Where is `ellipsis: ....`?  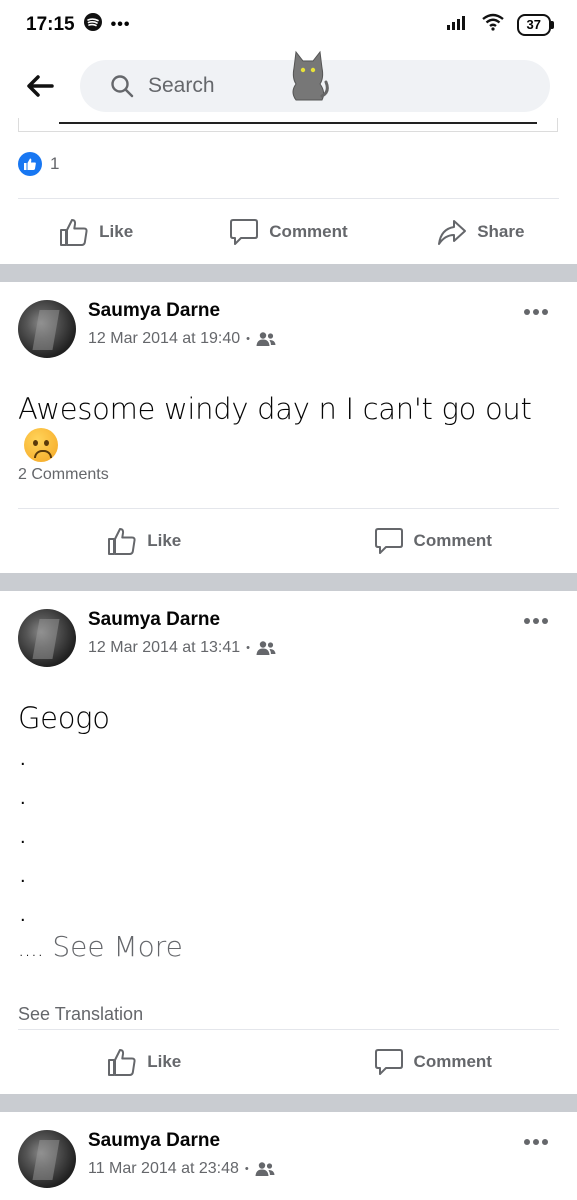 ellipsis: .... is located at coordinates (31, 949).